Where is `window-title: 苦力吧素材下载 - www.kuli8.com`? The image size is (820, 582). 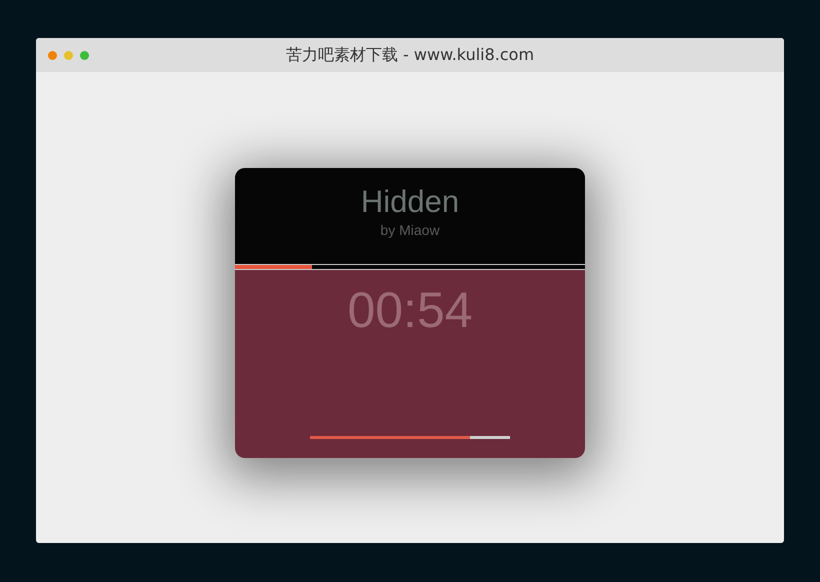 window-title: 苦力吧素材下载 - www.kuli8.com is located at coordinates (410, 55).